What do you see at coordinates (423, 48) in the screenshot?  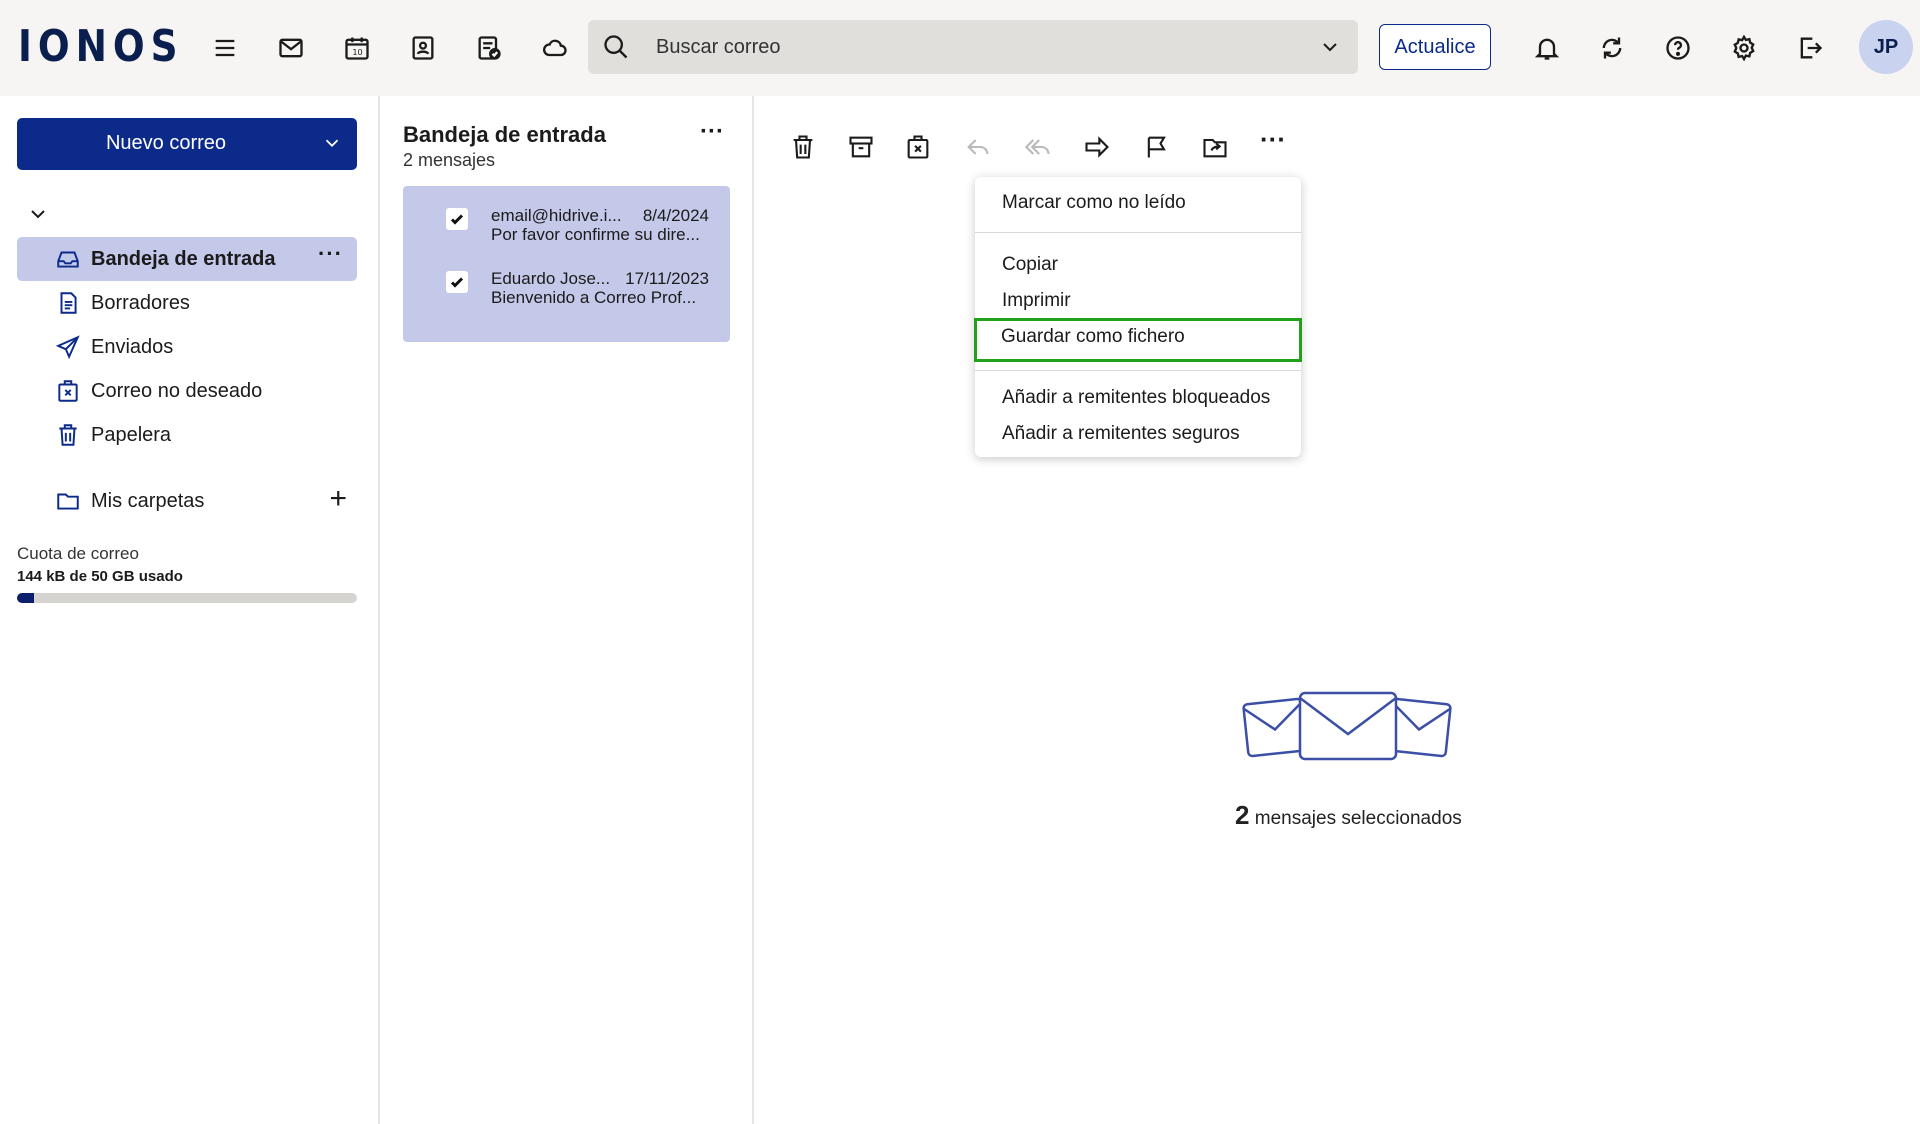 I see `contacts-icon` at bounding box center [423, 48].